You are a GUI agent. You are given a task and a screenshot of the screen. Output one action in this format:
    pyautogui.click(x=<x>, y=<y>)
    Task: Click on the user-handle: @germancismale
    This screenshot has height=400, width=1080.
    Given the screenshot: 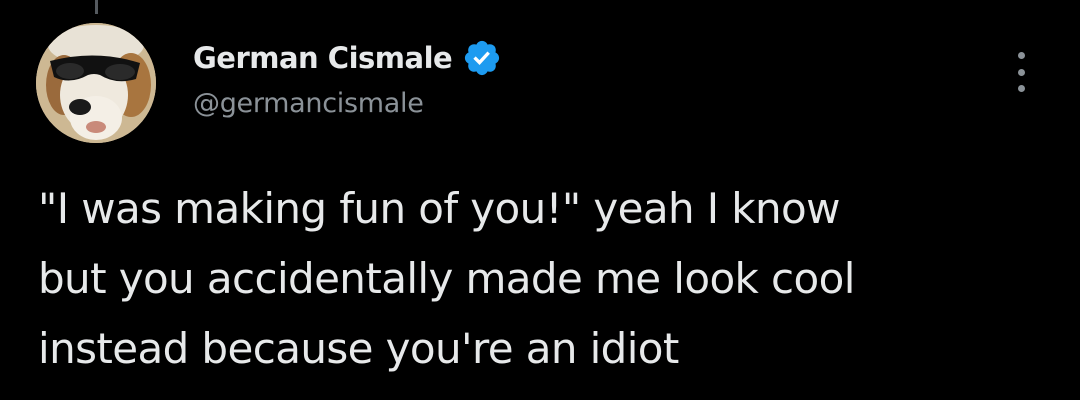 What is the action you would take?
    pyautogui.click(x=347, y=103)
    